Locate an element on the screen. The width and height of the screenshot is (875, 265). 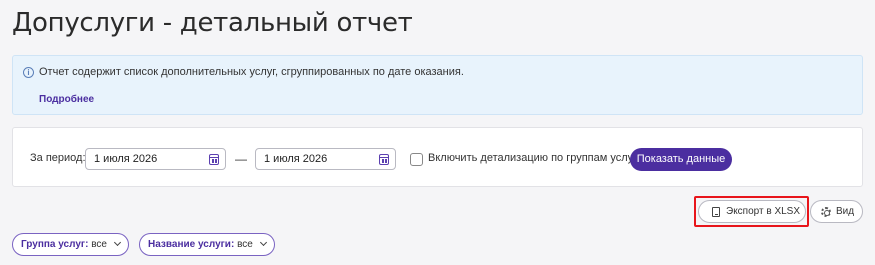
chip-service-group: Группа услуг: все is located at coordinates (70, 244).